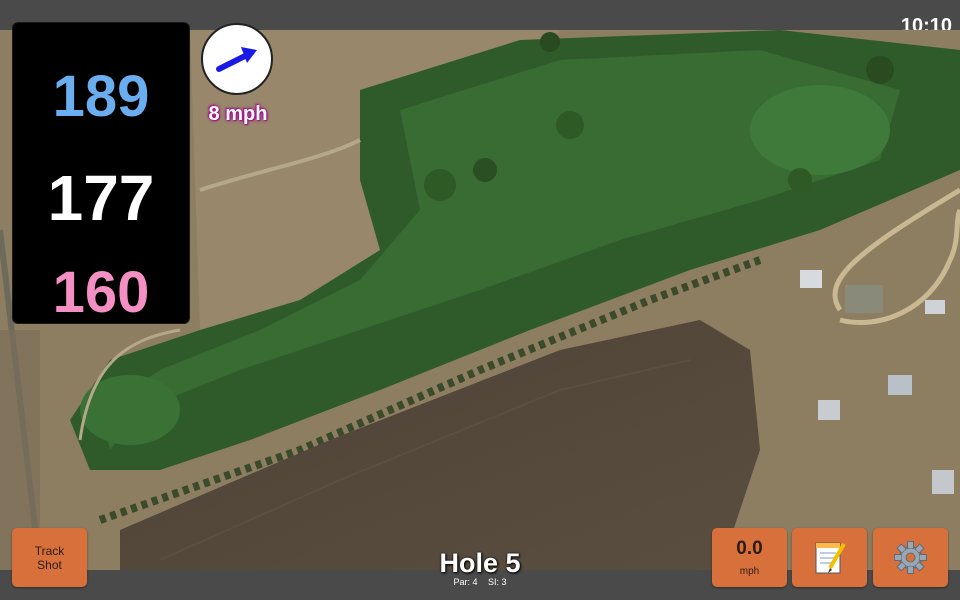 Image resolution: width=960 pixels, height=600 pixels. I want to click on hole-par: Par: 4, so click(465, 582).